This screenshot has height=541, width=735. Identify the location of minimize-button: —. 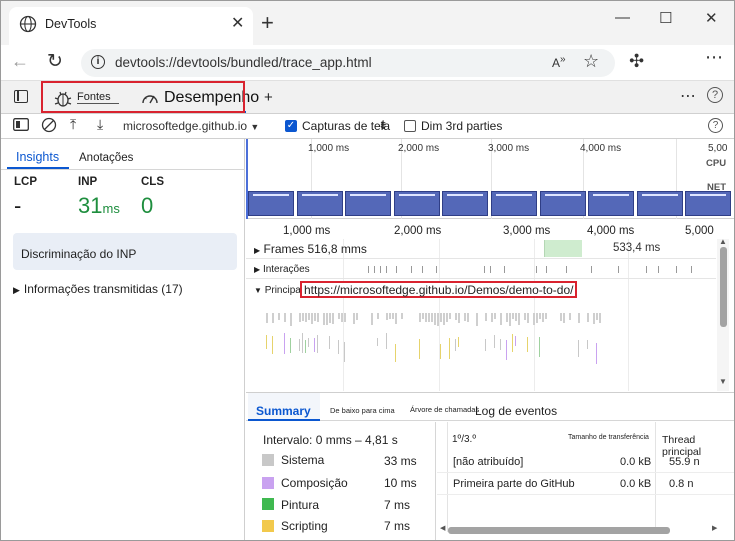
(622, 17).